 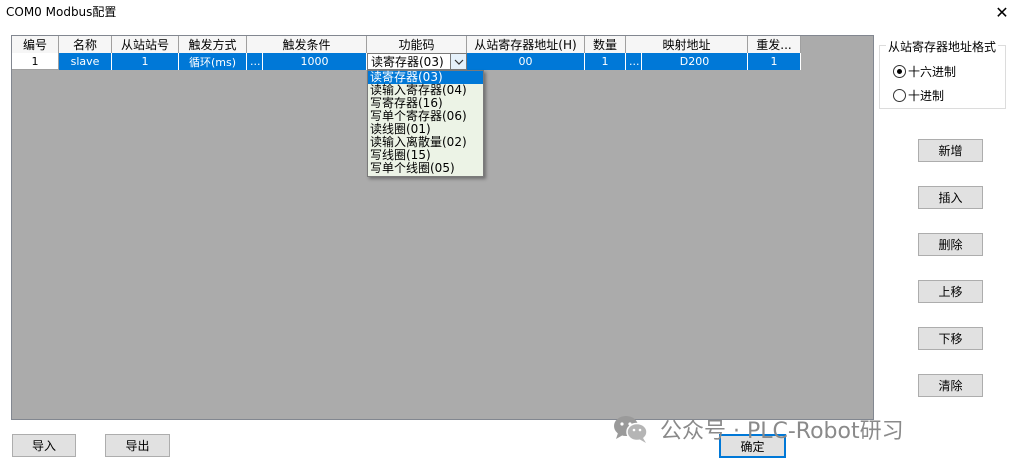 What do you see at coordinates (605, 61) in the screenshot?
I see `cell-count: 1` at bounding box center [605, 61].